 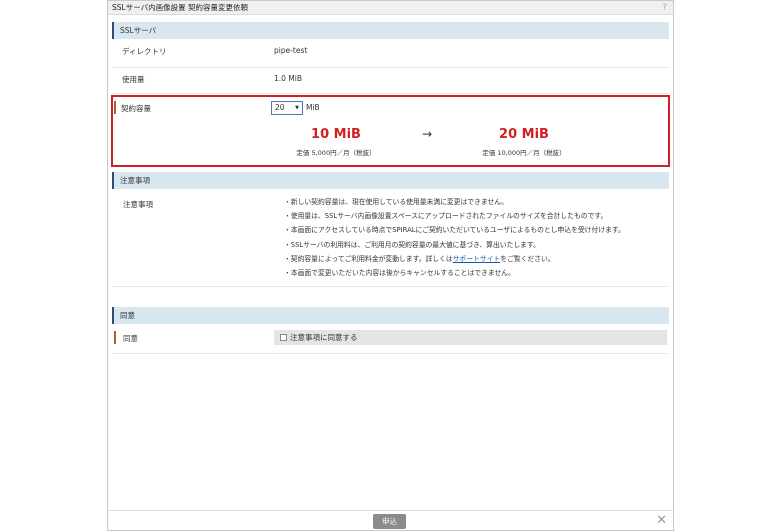 What do you see at coordinates (138, 204) in the screenshot?
I see `notes-label: 注意事項` at bounding box center [138, 204].